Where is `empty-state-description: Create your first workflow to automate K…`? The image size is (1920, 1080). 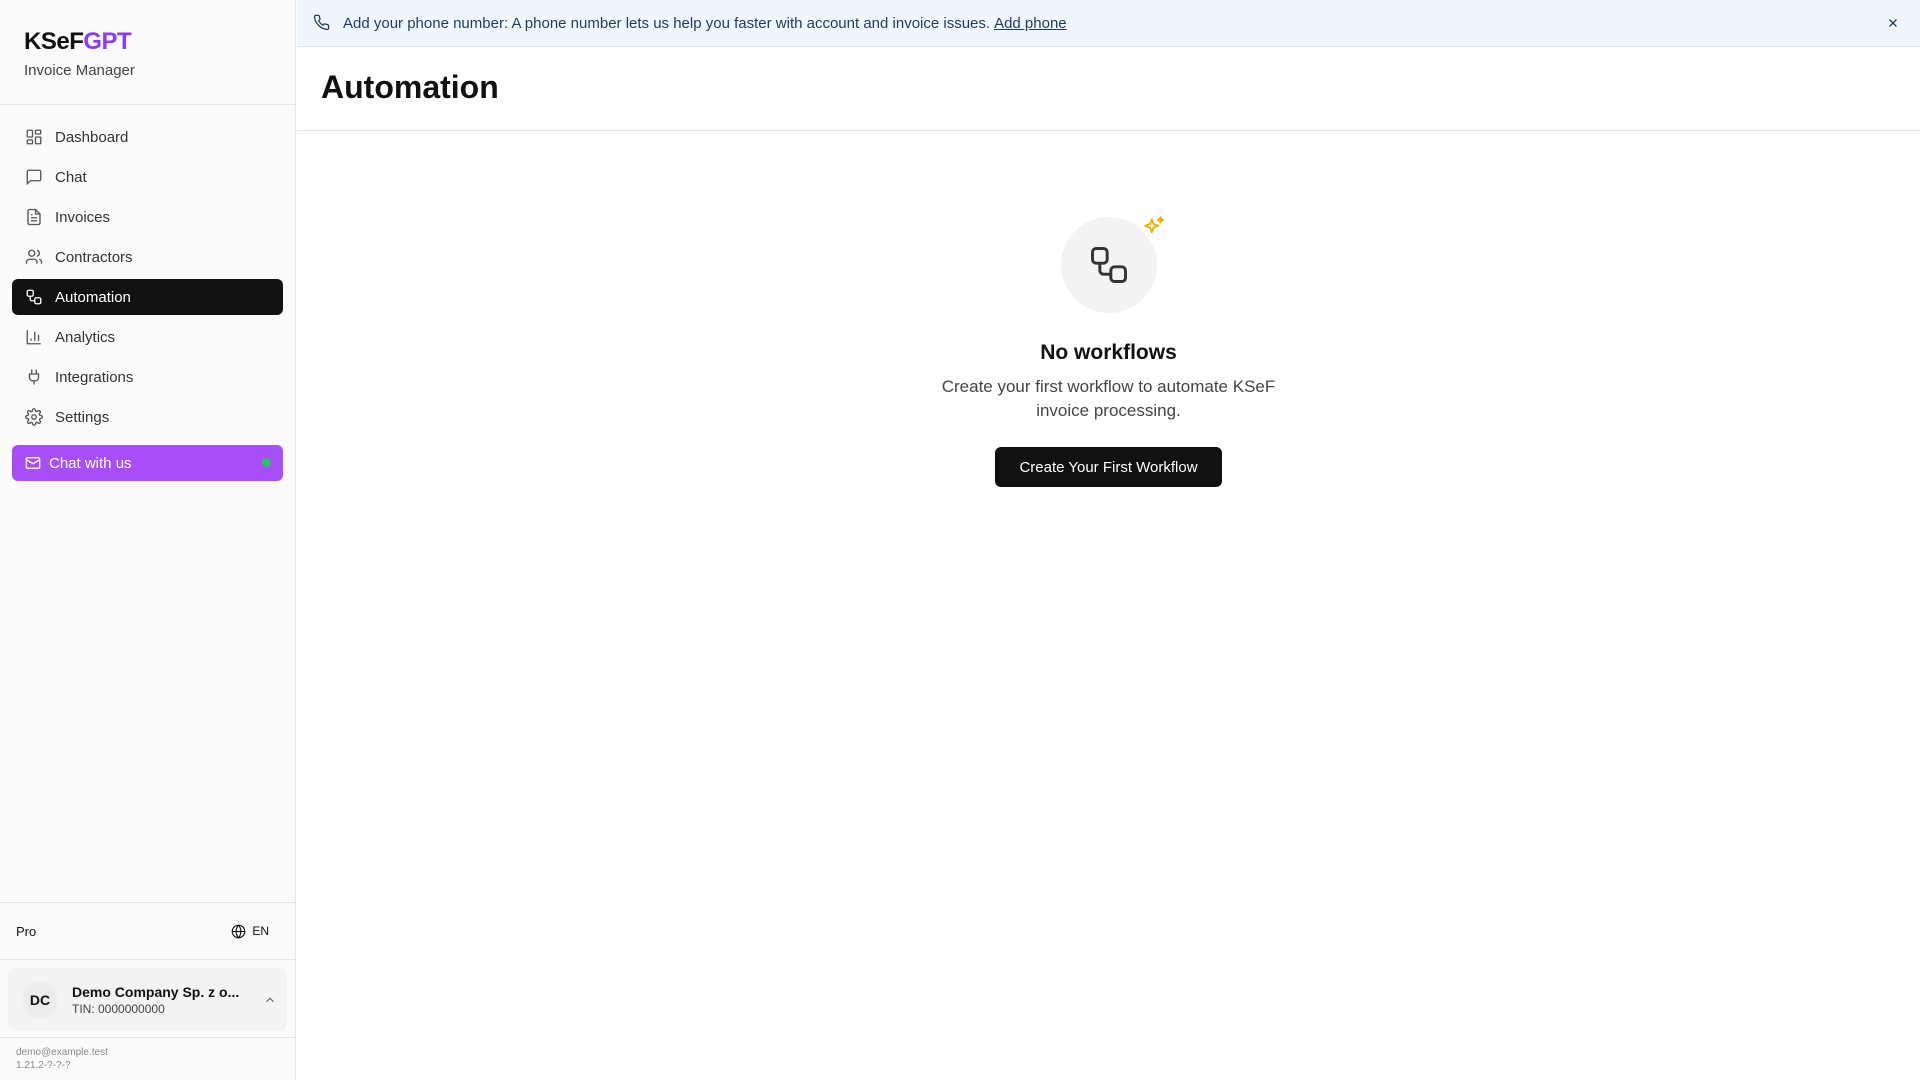 empty-state-description: Create your first workflow to automate K… is located at coordinates (1108, 398).